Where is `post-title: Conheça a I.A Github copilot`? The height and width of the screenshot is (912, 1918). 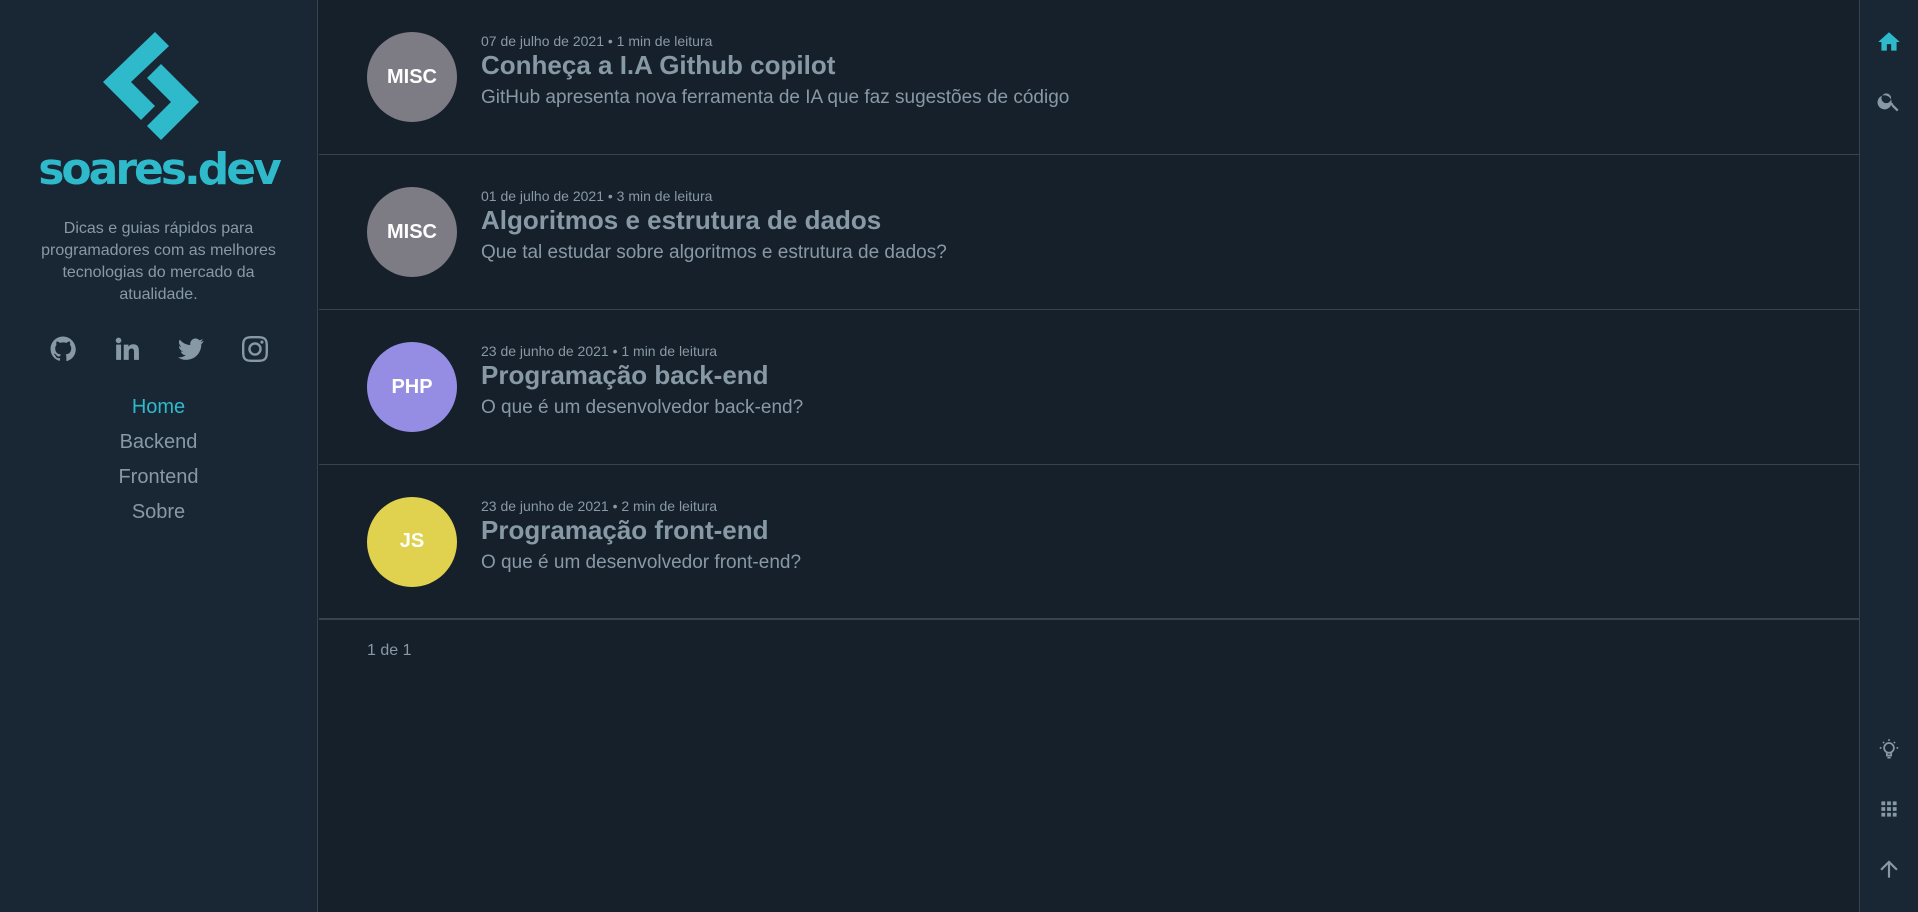 post-title: Conheça a I.A Github copilot is located at coordinates (775, 65).